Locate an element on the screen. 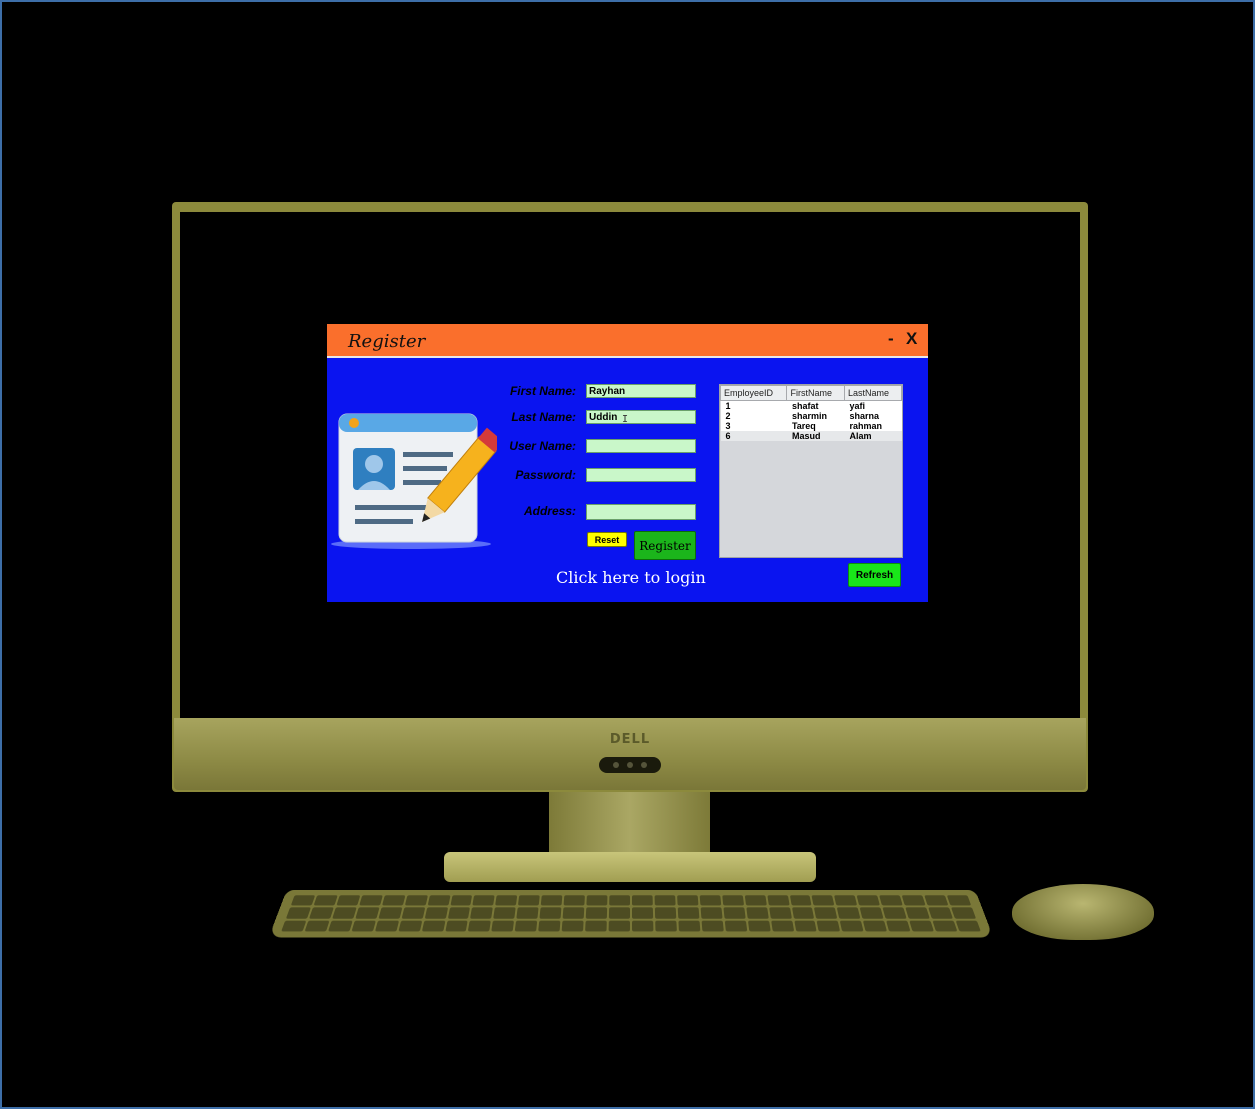 This screenshot has width=1255, height=1109. register-button: Register is located at coordinates (665, 545).